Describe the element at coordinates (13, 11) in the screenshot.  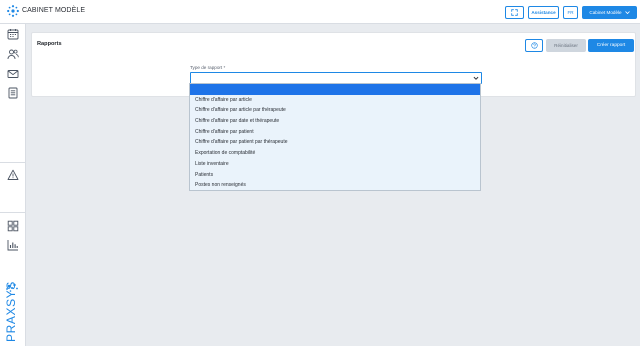
I see `logo-icon` at that location.